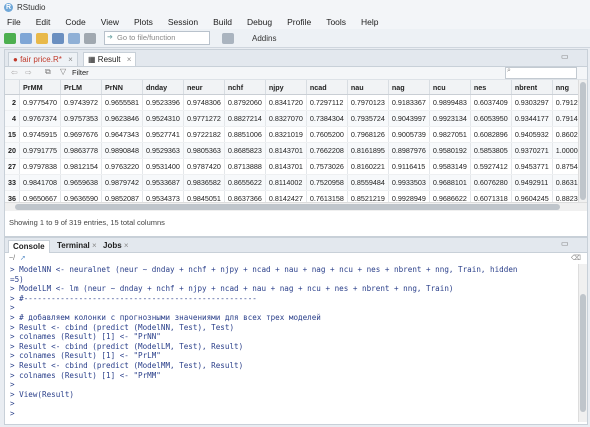 The width and height of the screenshot is (590, 427). Describe the element at coordinates (532, 87) in the screenshot. I see `column-header: nbrent` at that location.